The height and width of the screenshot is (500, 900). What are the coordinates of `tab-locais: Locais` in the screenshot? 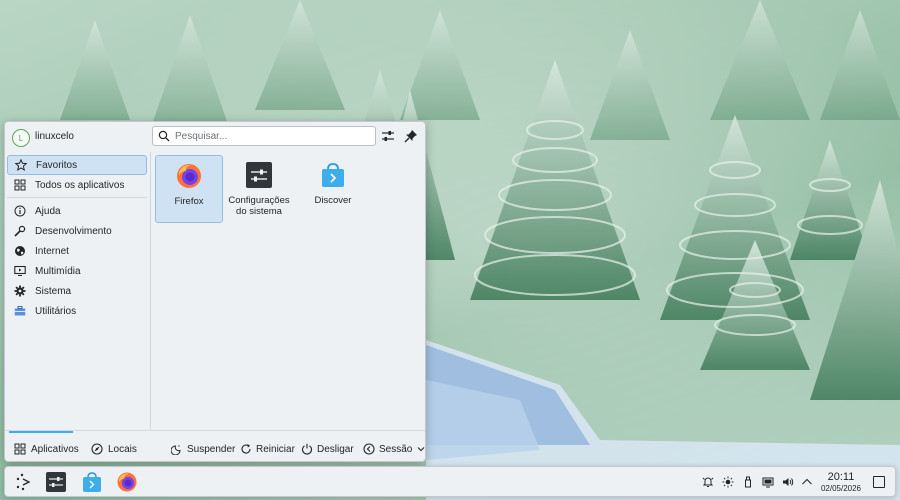 It's located at (114, 449).